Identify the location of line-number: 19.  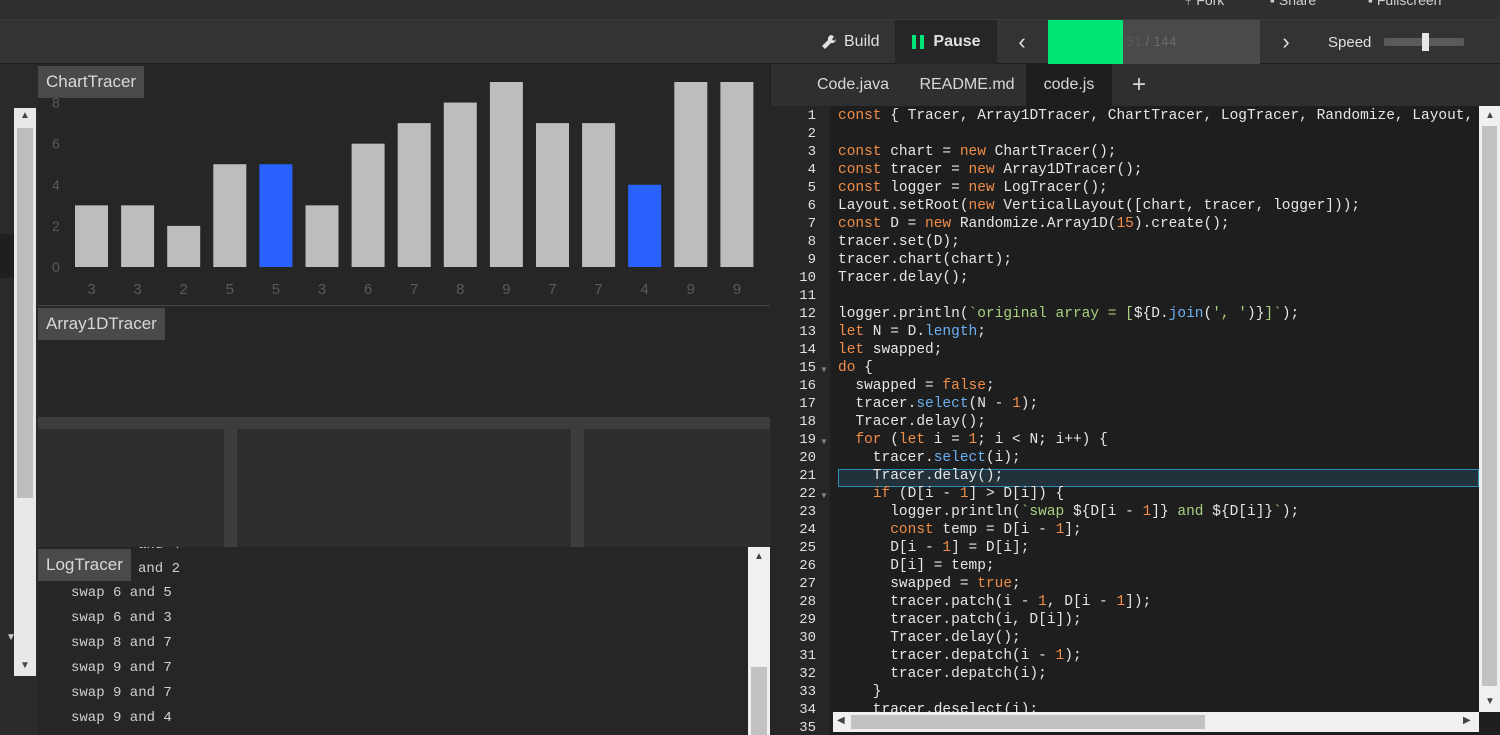
(807, 440).